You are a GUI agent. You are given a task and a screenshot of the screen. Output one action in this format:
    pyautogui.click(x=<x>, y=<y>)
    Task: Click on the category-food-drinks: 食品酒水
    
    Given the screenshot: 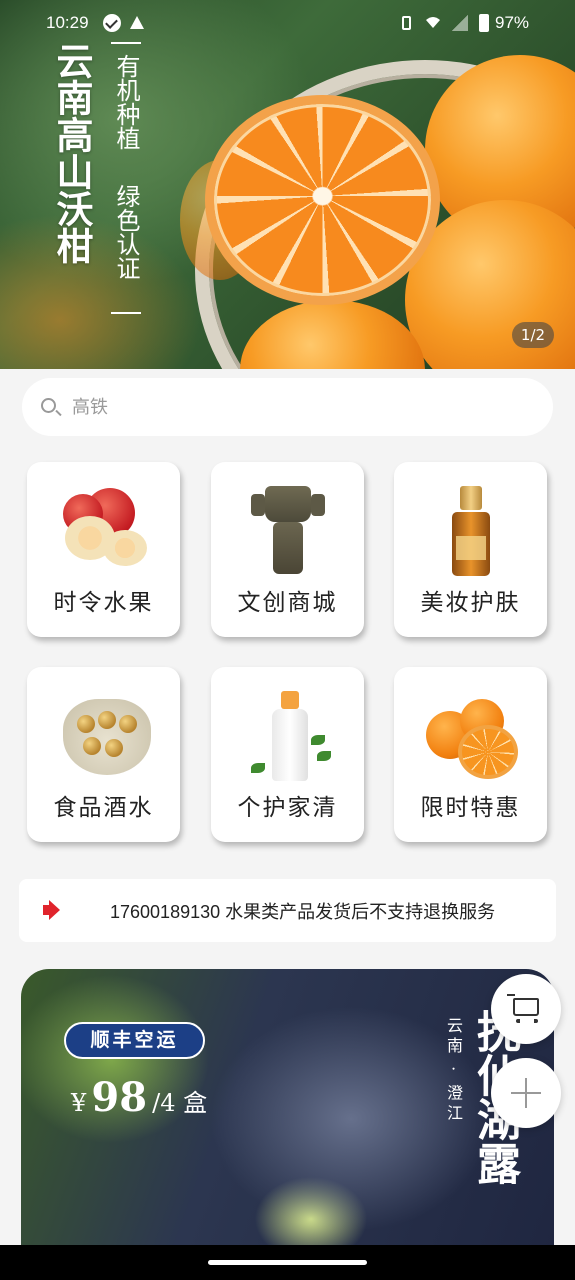 What is the action you would take?
    pyautogui.click(x=103, y=754)
    